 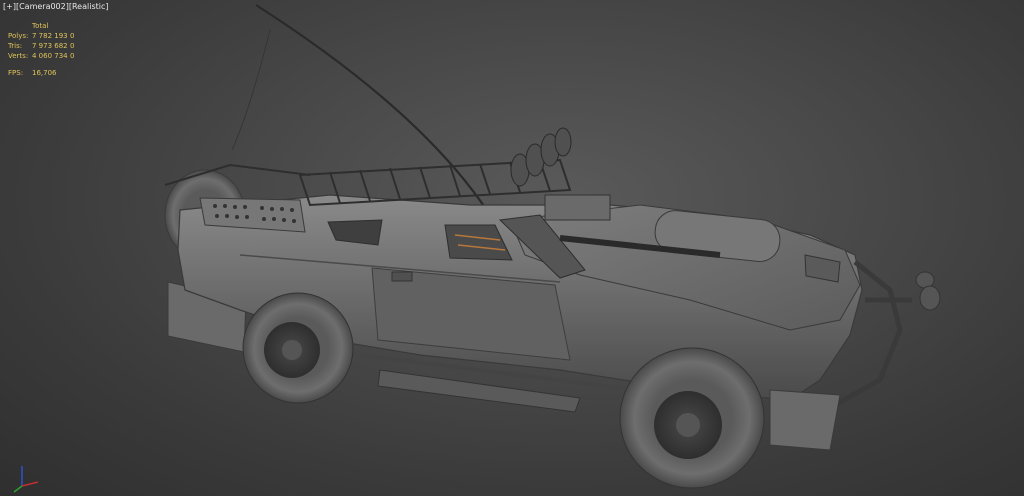 What do you see at coordinates (805, 420) in the screenshot?
I see `front-bumper` at bounding box center [805, 420].